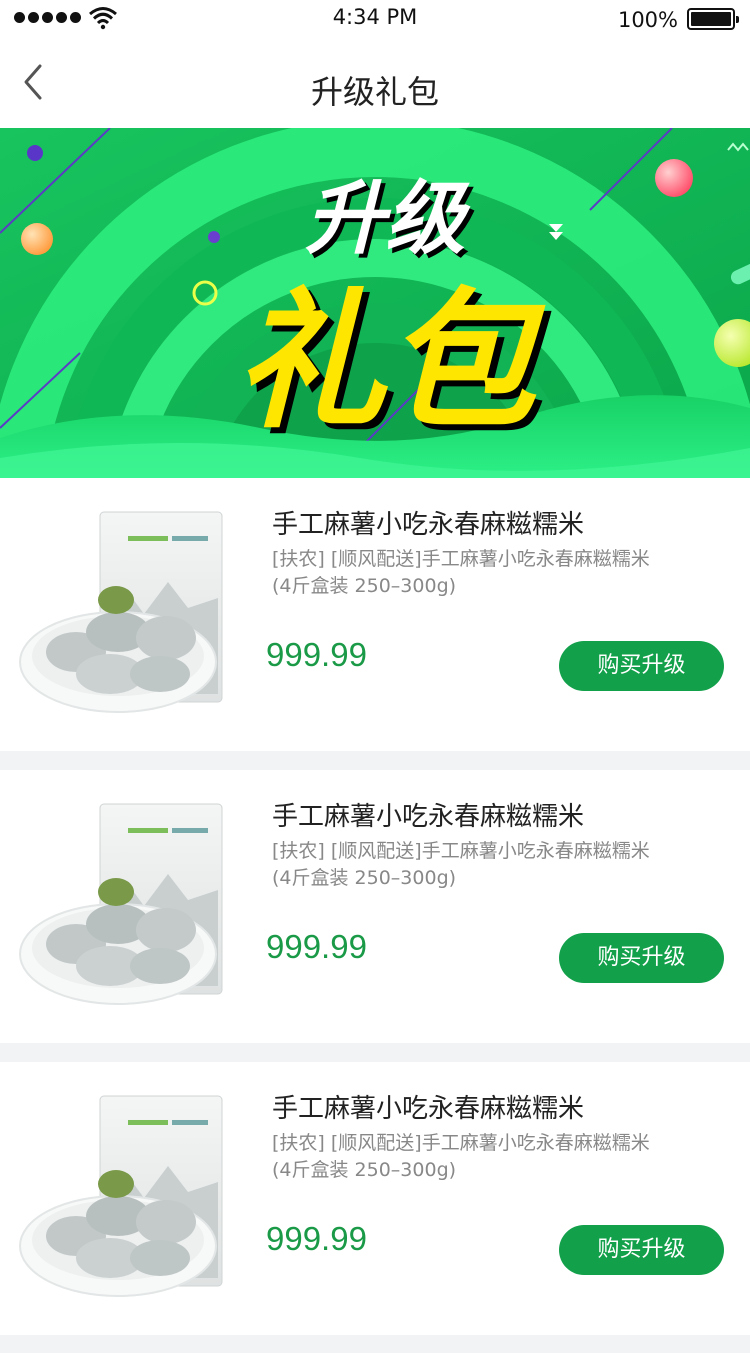 The image size is (750, 1353). Describe the element at coordinates (375, 20) in the screenshot. I see `status-bar: 4:34 PM 100%` at that location.